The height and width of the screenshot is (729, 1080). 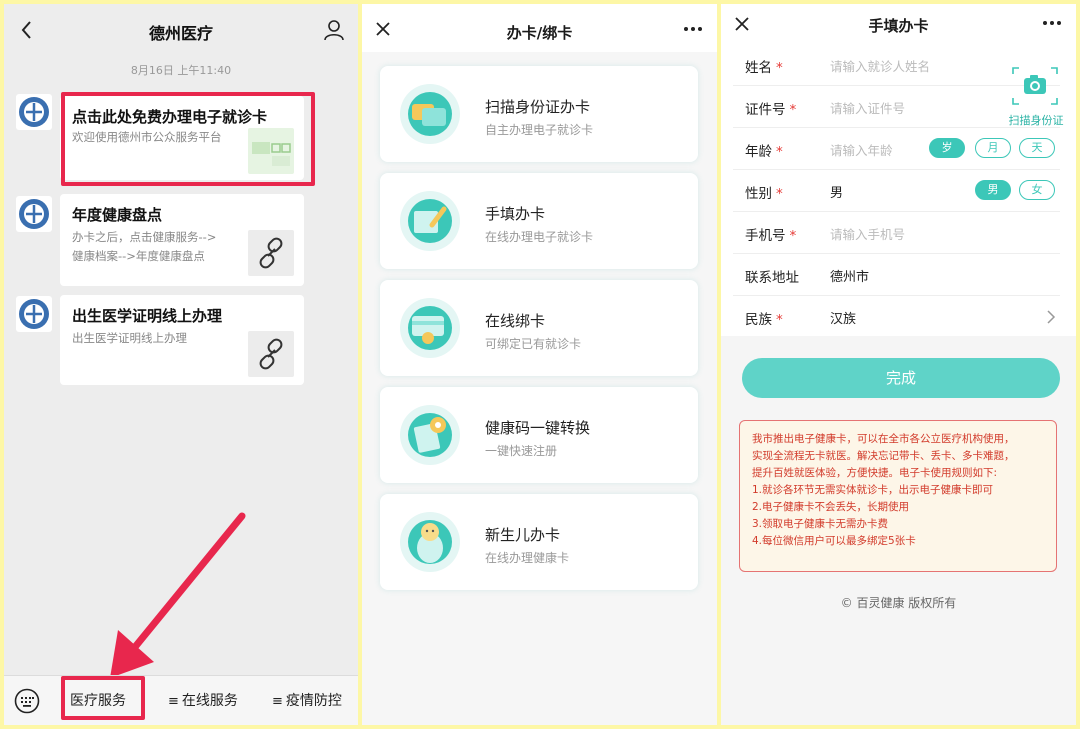 I want to click on service-desc: 自主办理电子就诊卡, so click(x=539, y=130).